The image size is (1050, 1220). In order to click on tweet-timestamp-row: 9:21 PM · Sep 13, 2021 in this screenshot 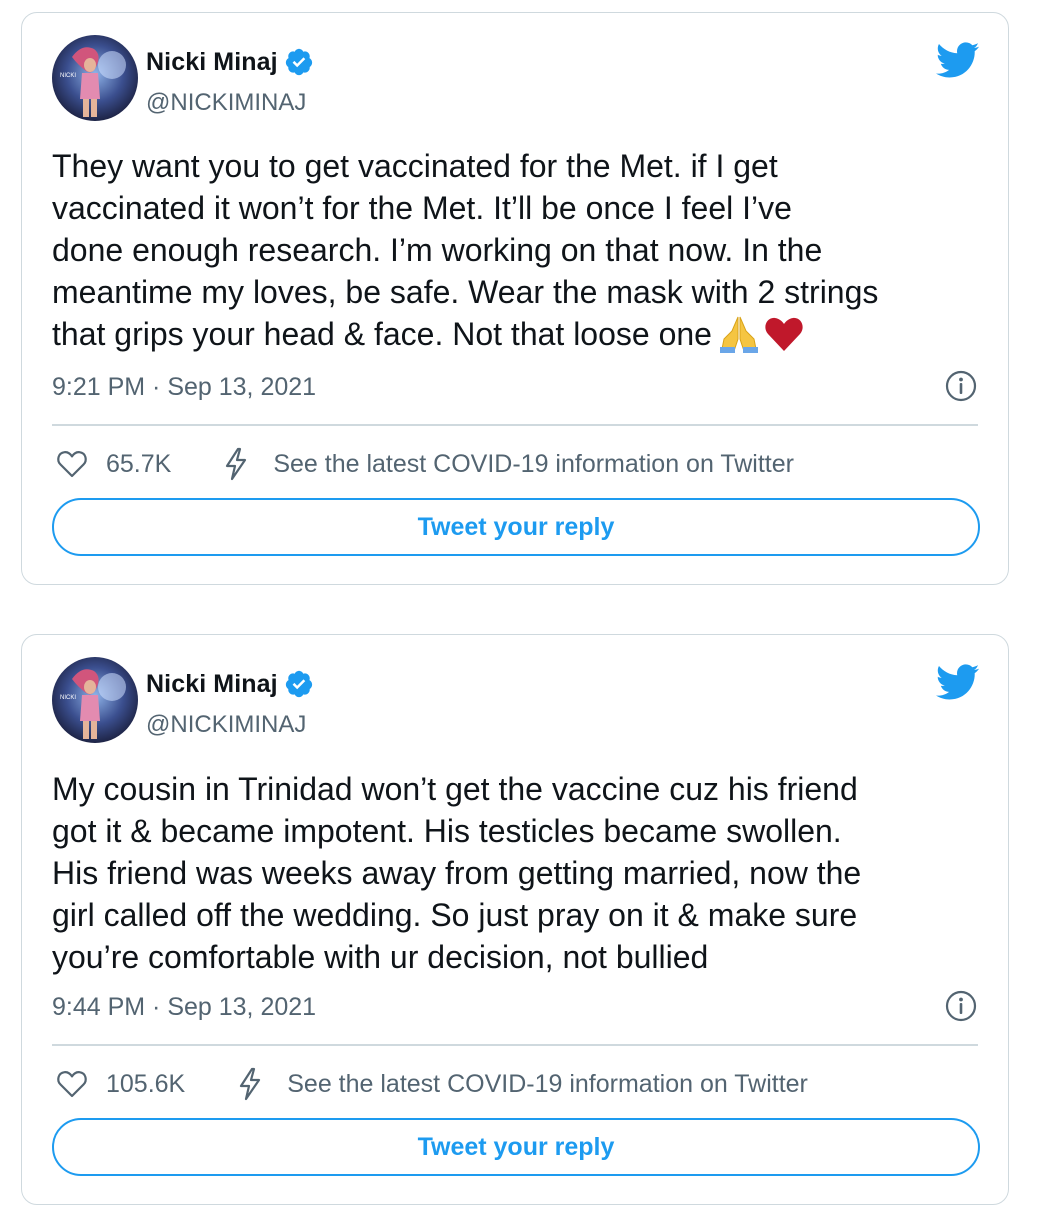, I will do `click(517, 386)`.